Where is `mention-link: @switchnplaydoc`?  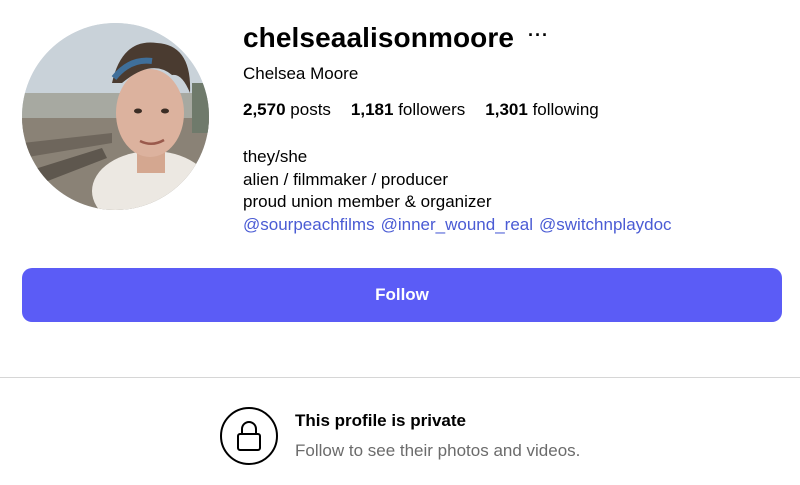 mention-link: @switchnplaydoc is located at coordinates (605, 224).